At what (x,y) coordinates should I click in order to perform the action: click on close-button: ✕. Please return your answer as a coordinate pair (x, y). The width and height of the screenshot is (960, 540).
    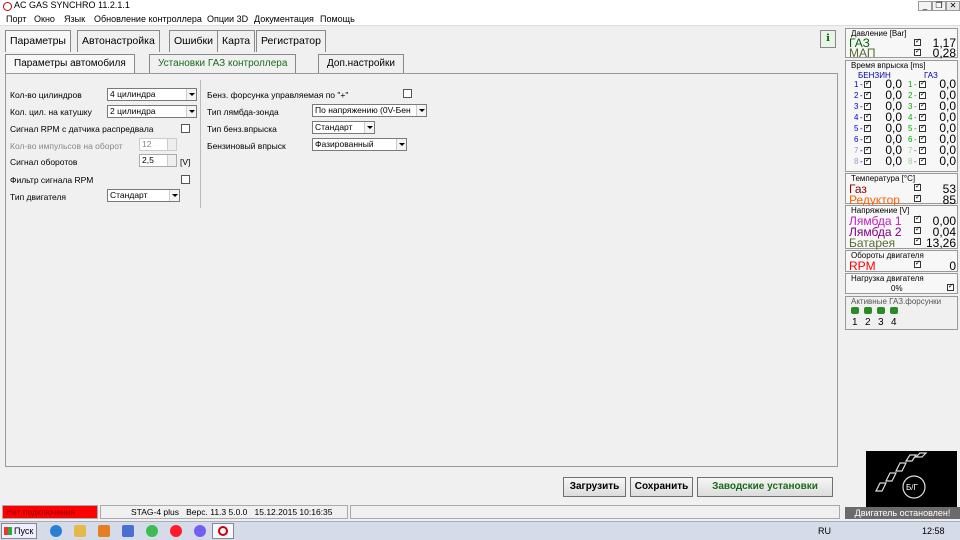
    Looking at the image, I should click on (953, 6).